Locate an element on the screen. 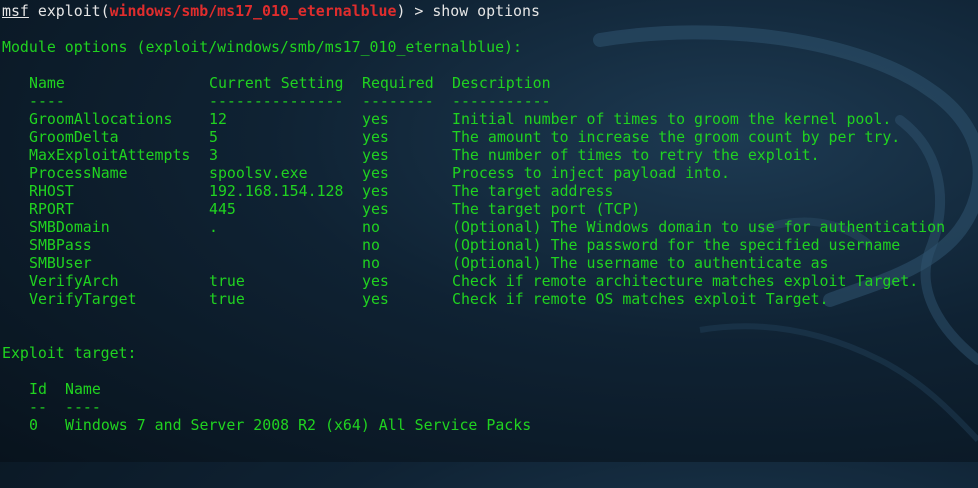 Image resolution: width=978 pixels, height=488 pixels. header-description: Description is located at coordinates (501, 83).